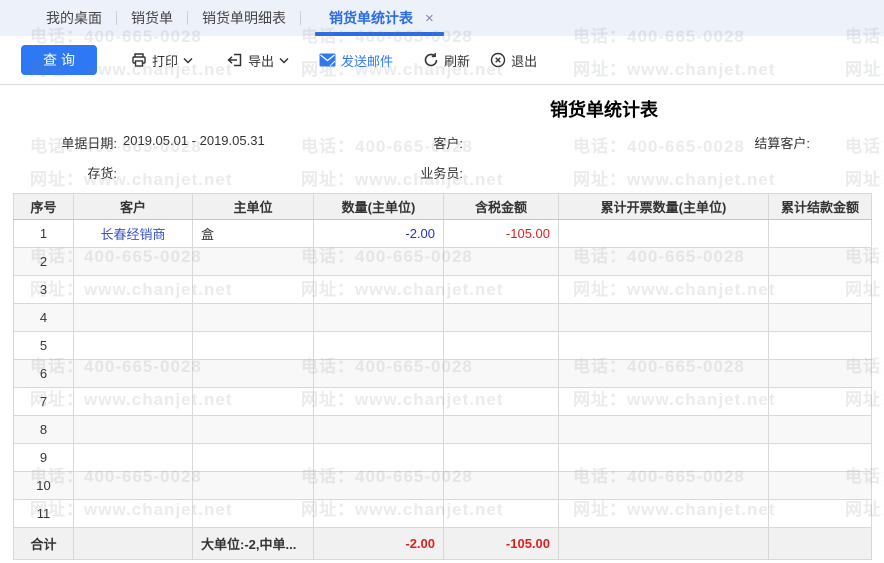 Image resolution: width=884 pixels, height=563 pixels. I want to click on table-row: 9, so click(442, 457).